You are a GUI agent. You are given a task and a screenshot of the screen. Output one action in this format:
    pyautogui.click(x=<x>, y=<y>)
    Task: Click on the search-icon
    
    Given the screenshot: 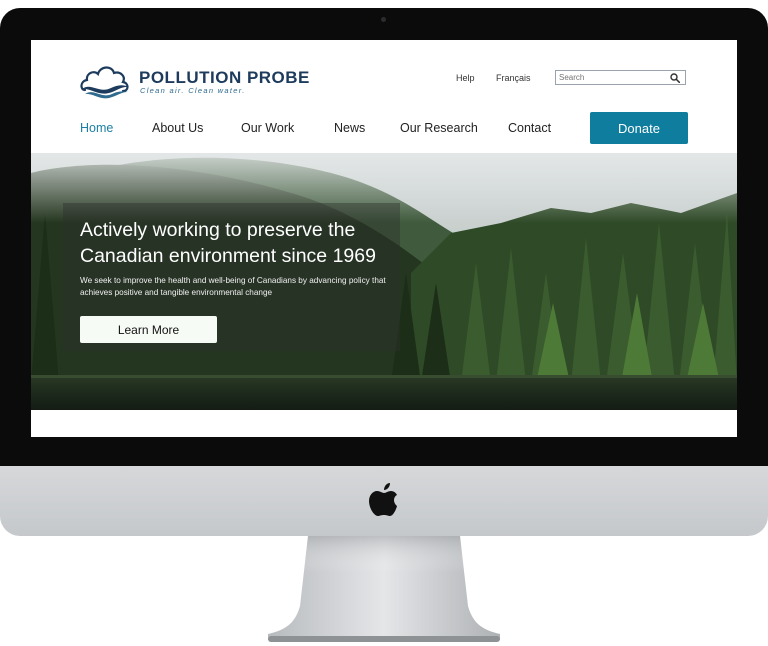 What is the action you would take?
    pyautogui.click(x=675, y=78)
    